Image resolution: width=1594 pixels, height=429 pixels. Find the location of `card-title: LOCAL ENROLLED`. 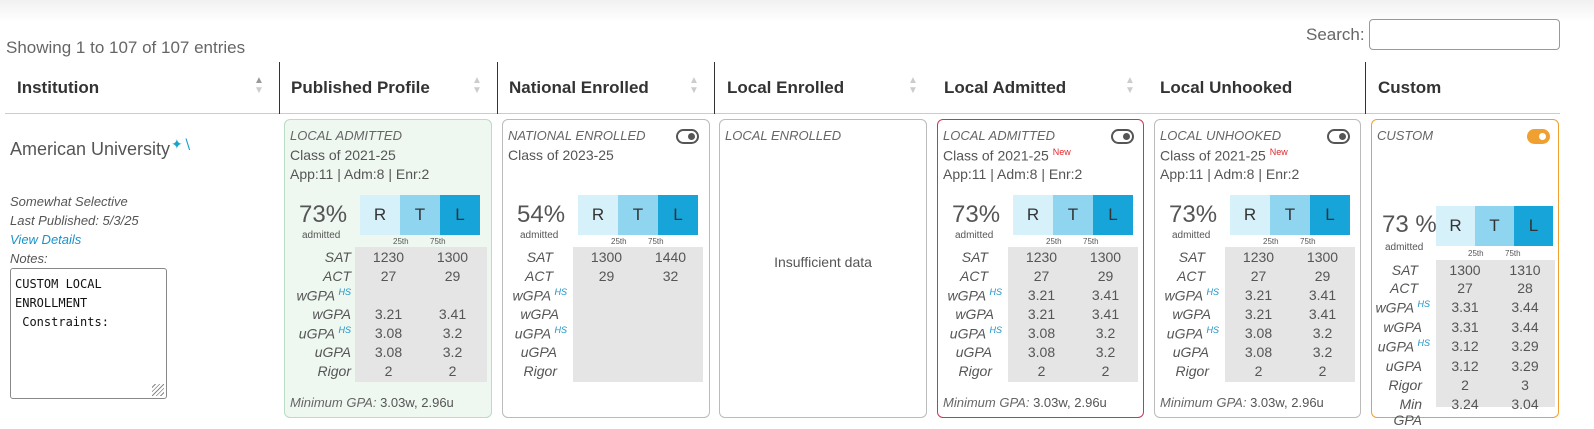

card-title: LOCAL ENROLLED is located at coordinates (783, 135).